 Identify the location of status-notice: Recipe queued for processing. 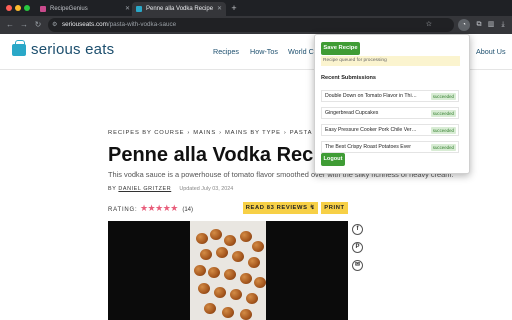
(390, 61).